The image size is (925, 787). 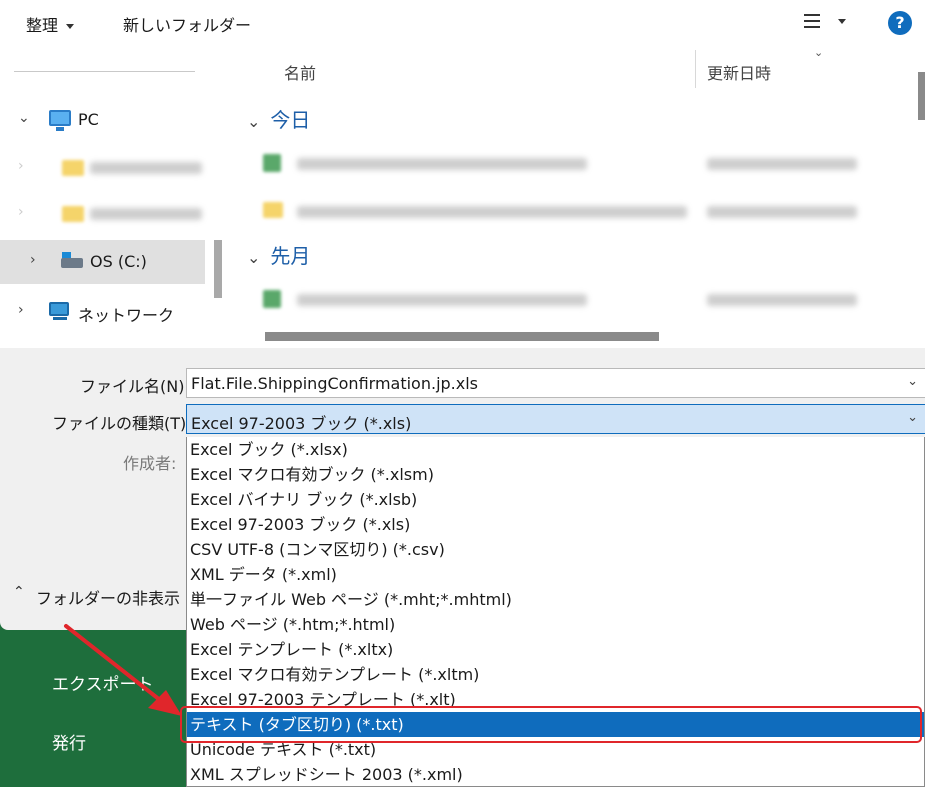 I want to click on drive-icon, so click(x=72, y=260).